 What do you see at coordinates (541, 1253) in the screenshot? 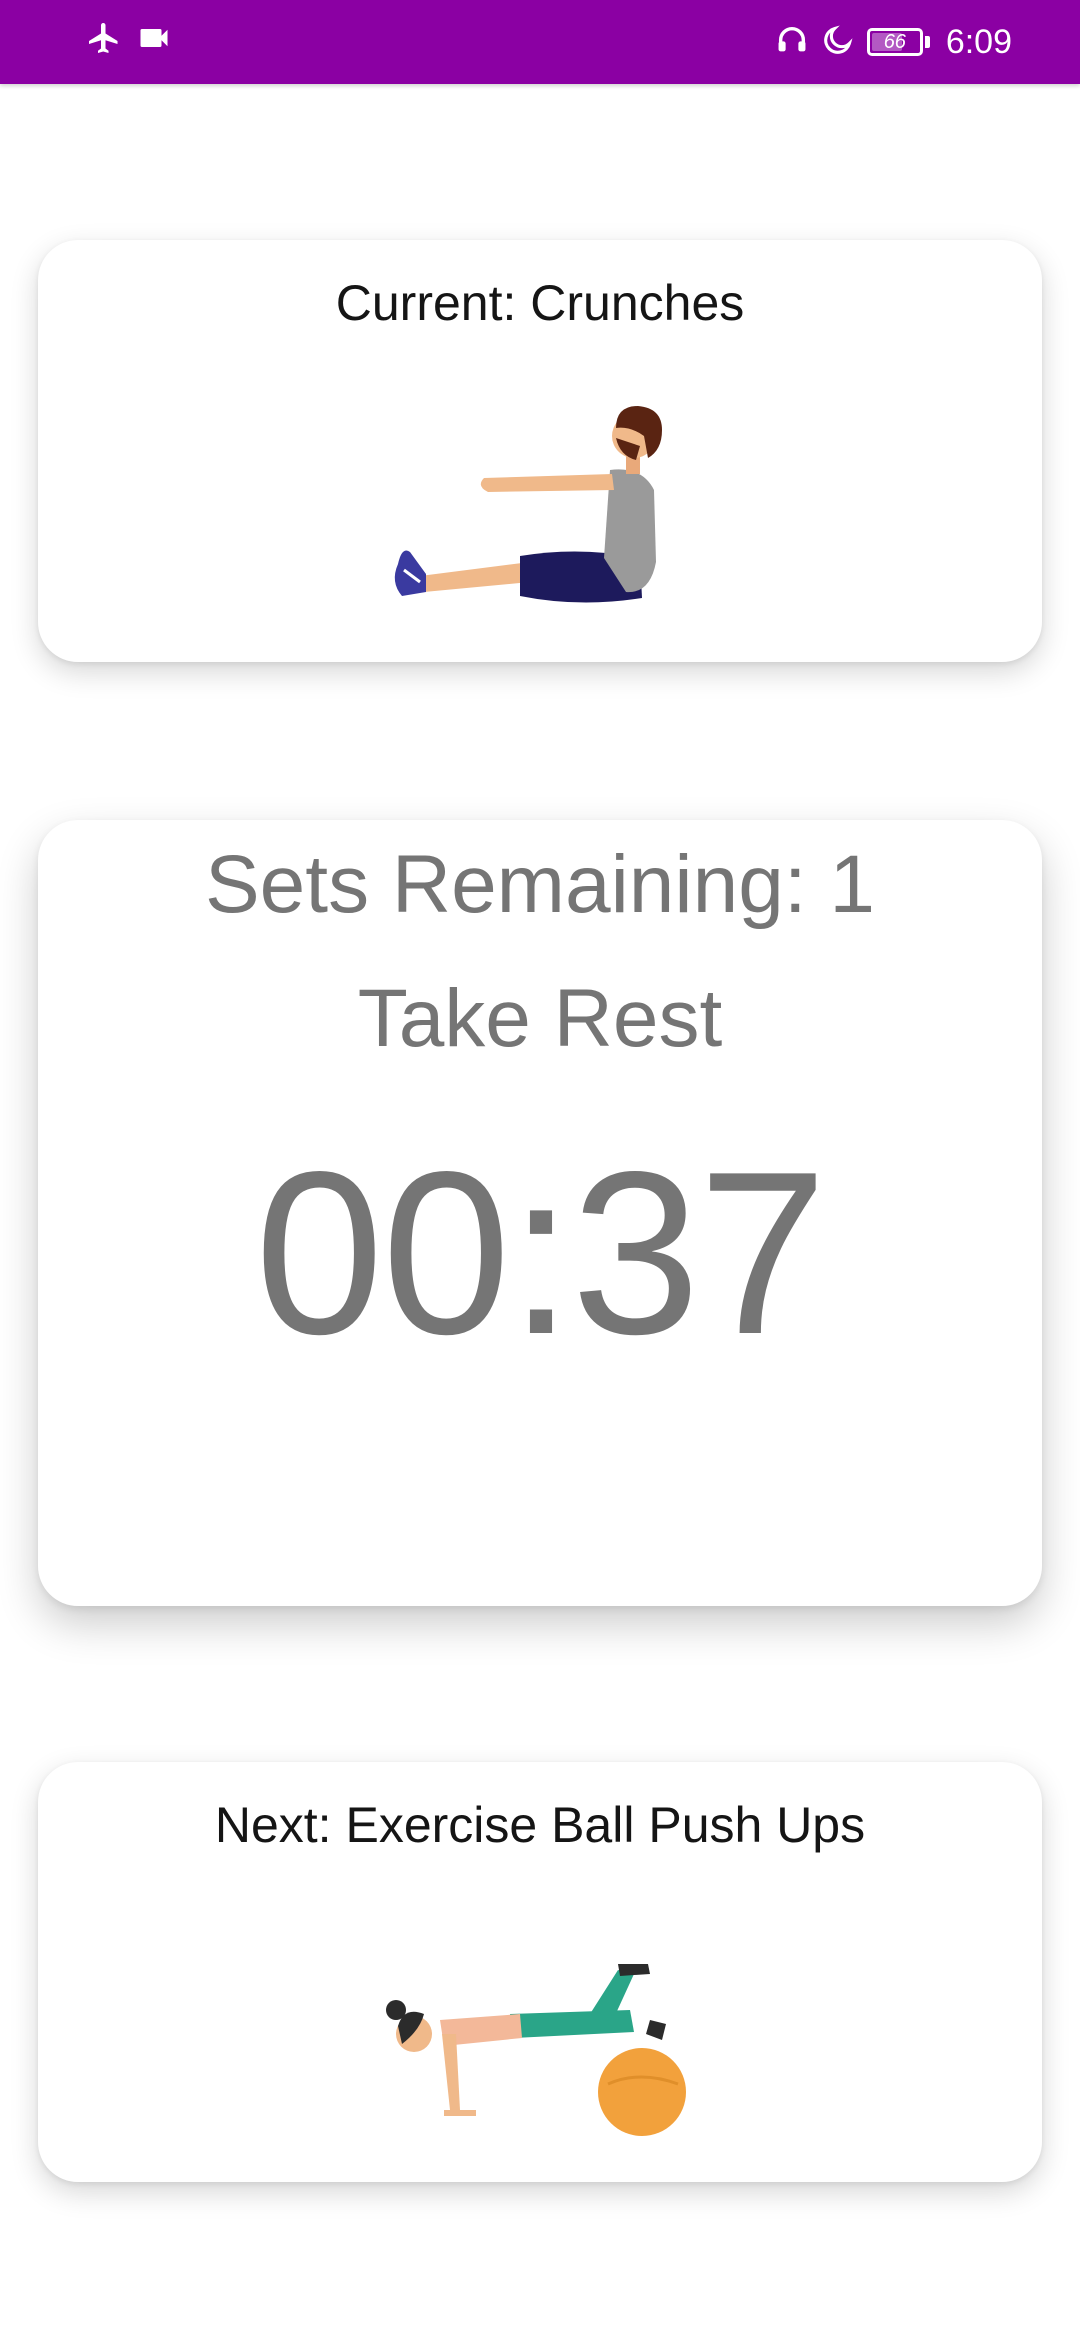
I see `countdown-timer: 00:37` at bounding box center [541, 1253].